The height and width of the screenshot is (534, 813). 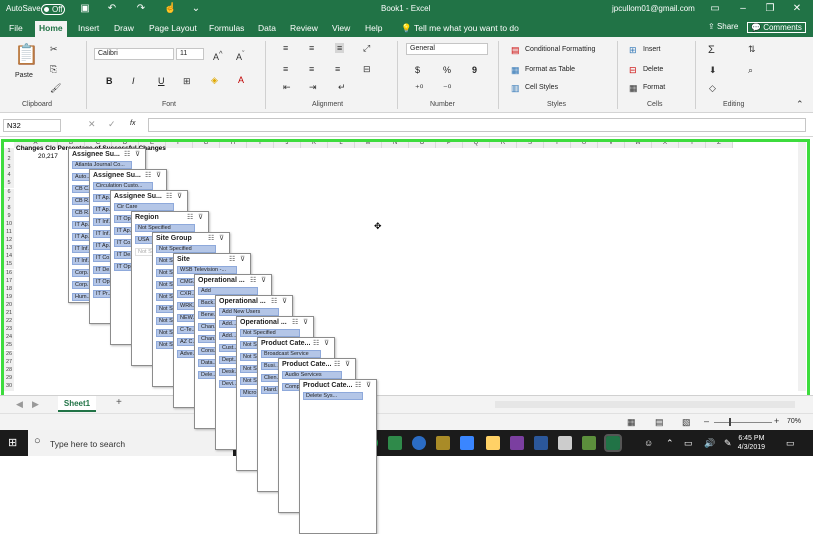 I want to click on fill-icon: ⬇, so click(x=713, y=70).